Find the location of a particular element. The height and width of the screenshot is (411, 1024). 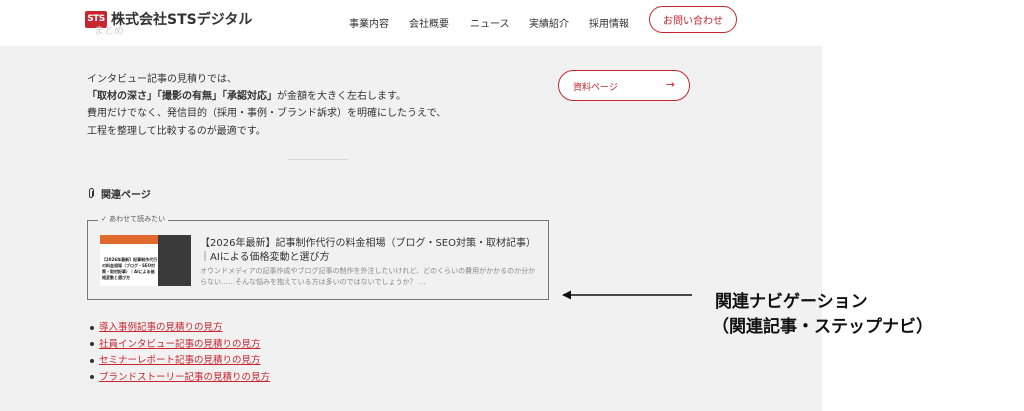

list-item: ブランドストーリー記事の見積りの見方 is located at coordinates (180, 378).